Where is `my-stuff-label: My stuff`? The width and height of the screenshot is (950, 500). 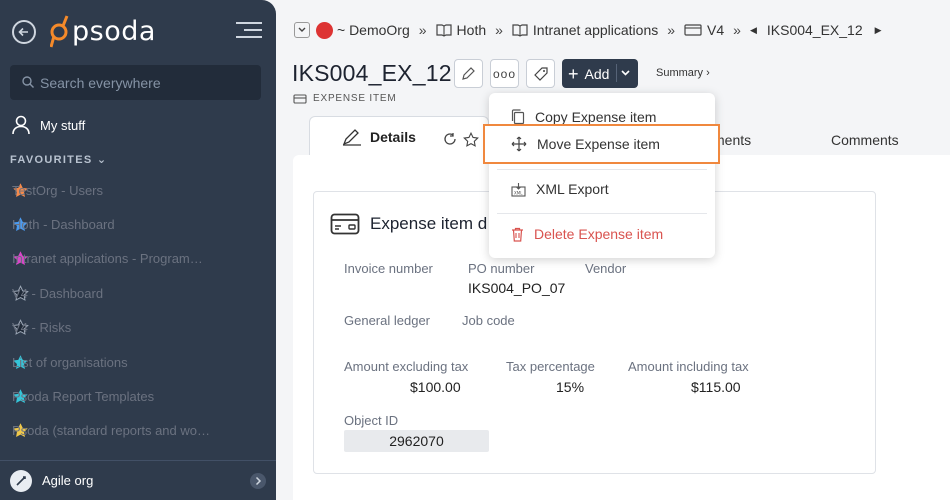 my-stuff-label: My stuff is located at coordinates (63, 125).